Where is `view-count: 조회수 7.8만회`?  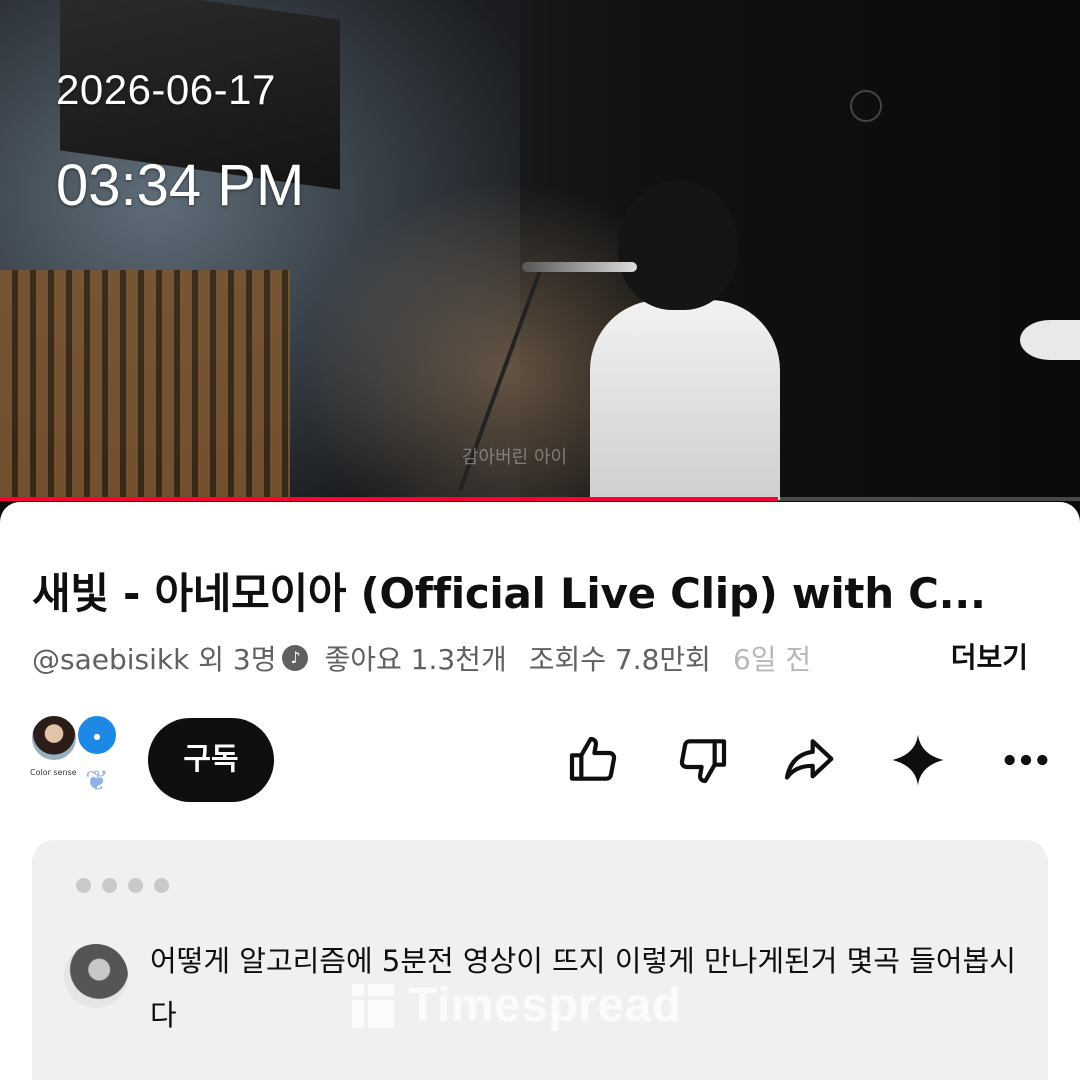
view-count: 조회수 7.8만회 is located at coordinates (619, 659).